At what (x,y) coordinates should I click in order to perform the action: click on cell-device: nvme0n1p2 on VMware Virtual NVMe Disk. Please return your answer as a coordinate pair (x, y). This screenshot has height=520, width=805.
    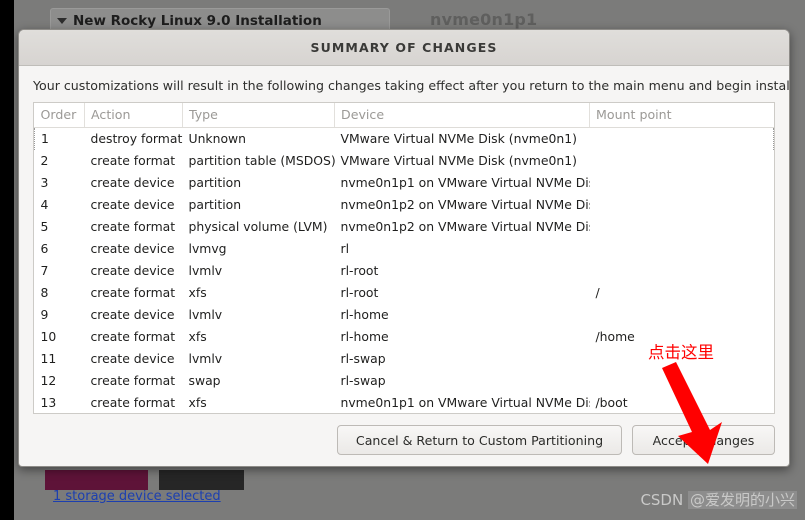
    Looking at the image, I should click on (465, 205).